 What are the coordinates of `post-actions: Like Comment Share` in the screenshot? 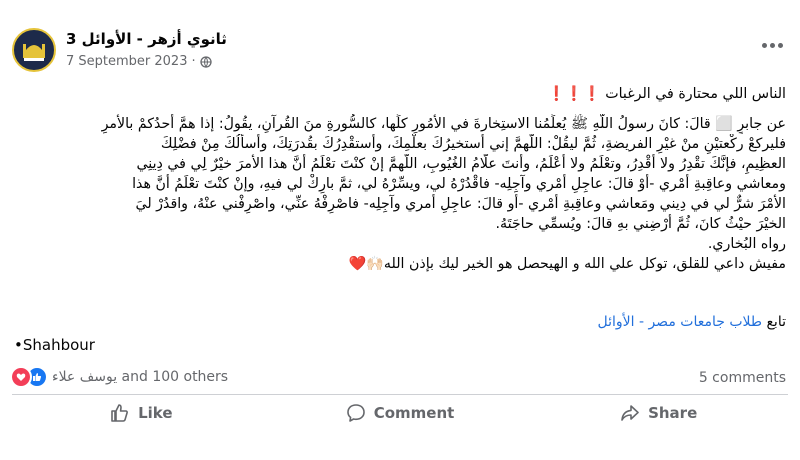 It's located at (400, 413).